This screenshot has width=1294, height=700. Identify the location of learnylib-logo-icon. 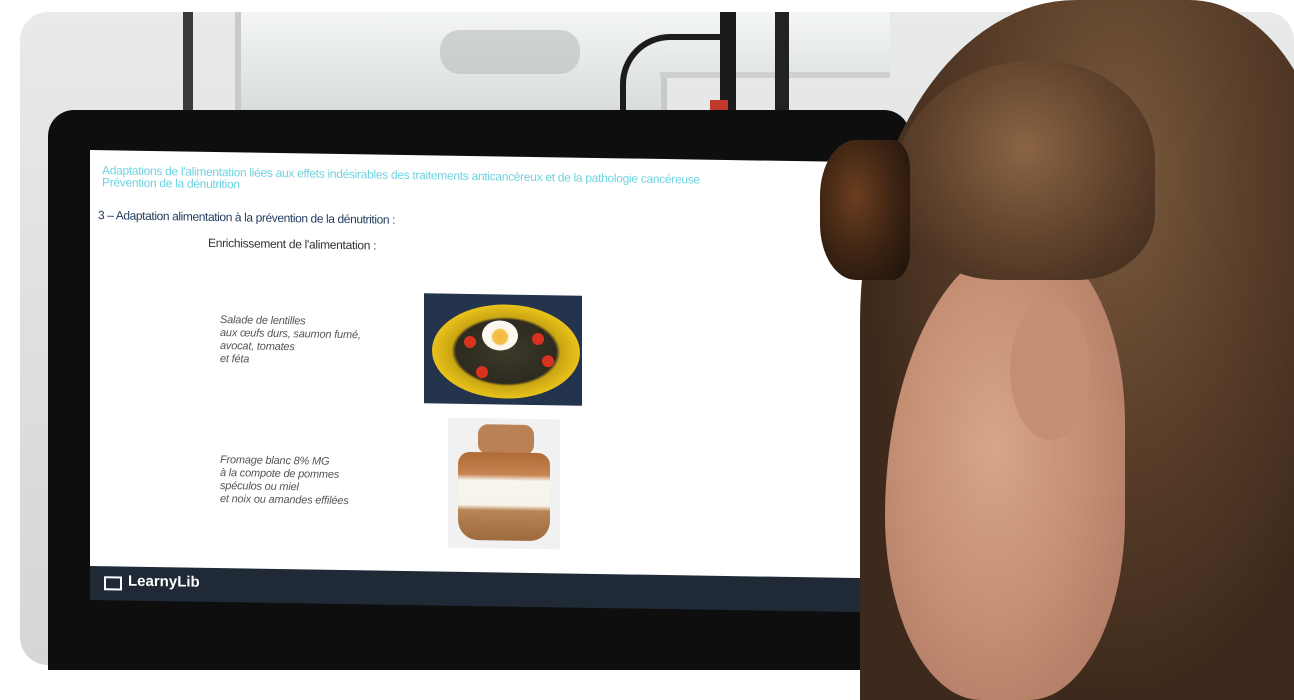
(113, 583).